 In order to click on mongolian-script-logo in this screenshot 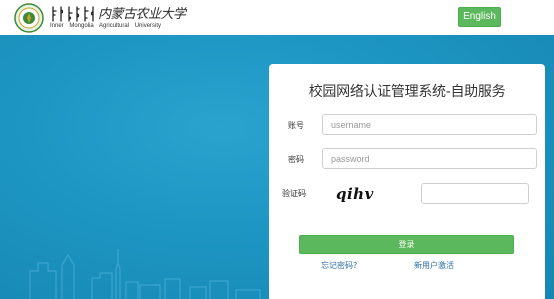, I will do `click(73, 14)`.